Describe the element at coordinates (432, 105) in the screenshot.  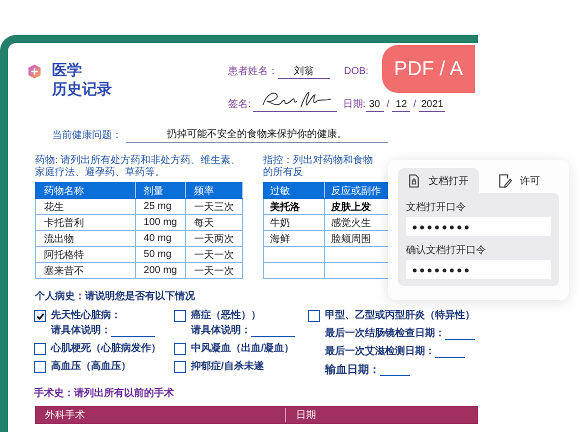
I see `year-field: 2021` at that location.